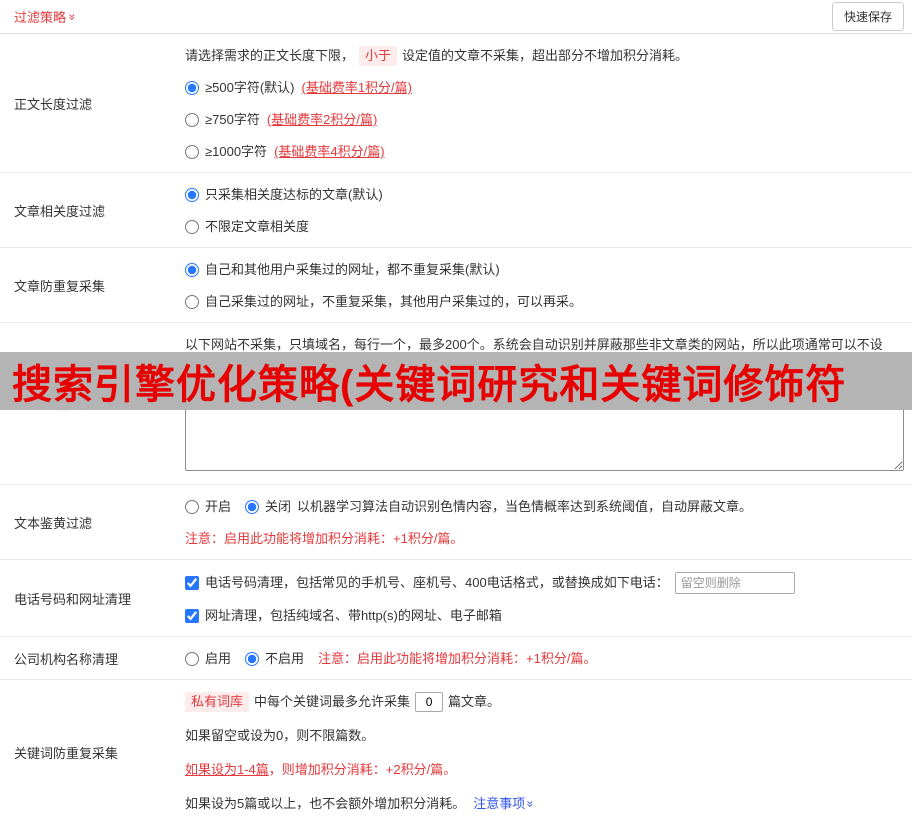  What do you see at coordinates (429, 702) in the screenshot?
I see `max-articles-input` at bounding box center [429, 702].